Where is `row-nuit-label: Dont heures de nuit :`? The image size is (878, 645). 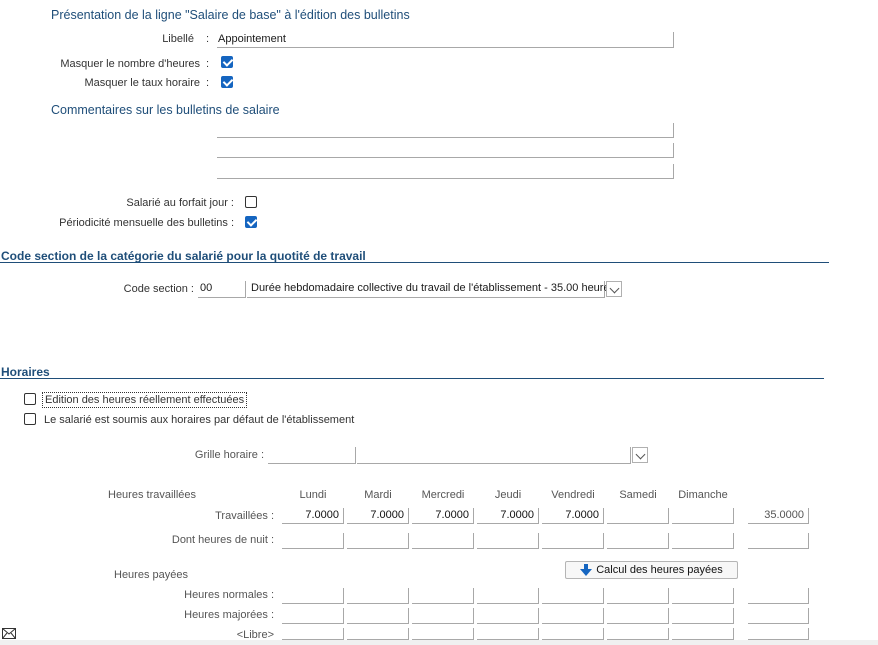 row-nuit-label: Dont heures de nuit : is located at coordinates (222, 540).